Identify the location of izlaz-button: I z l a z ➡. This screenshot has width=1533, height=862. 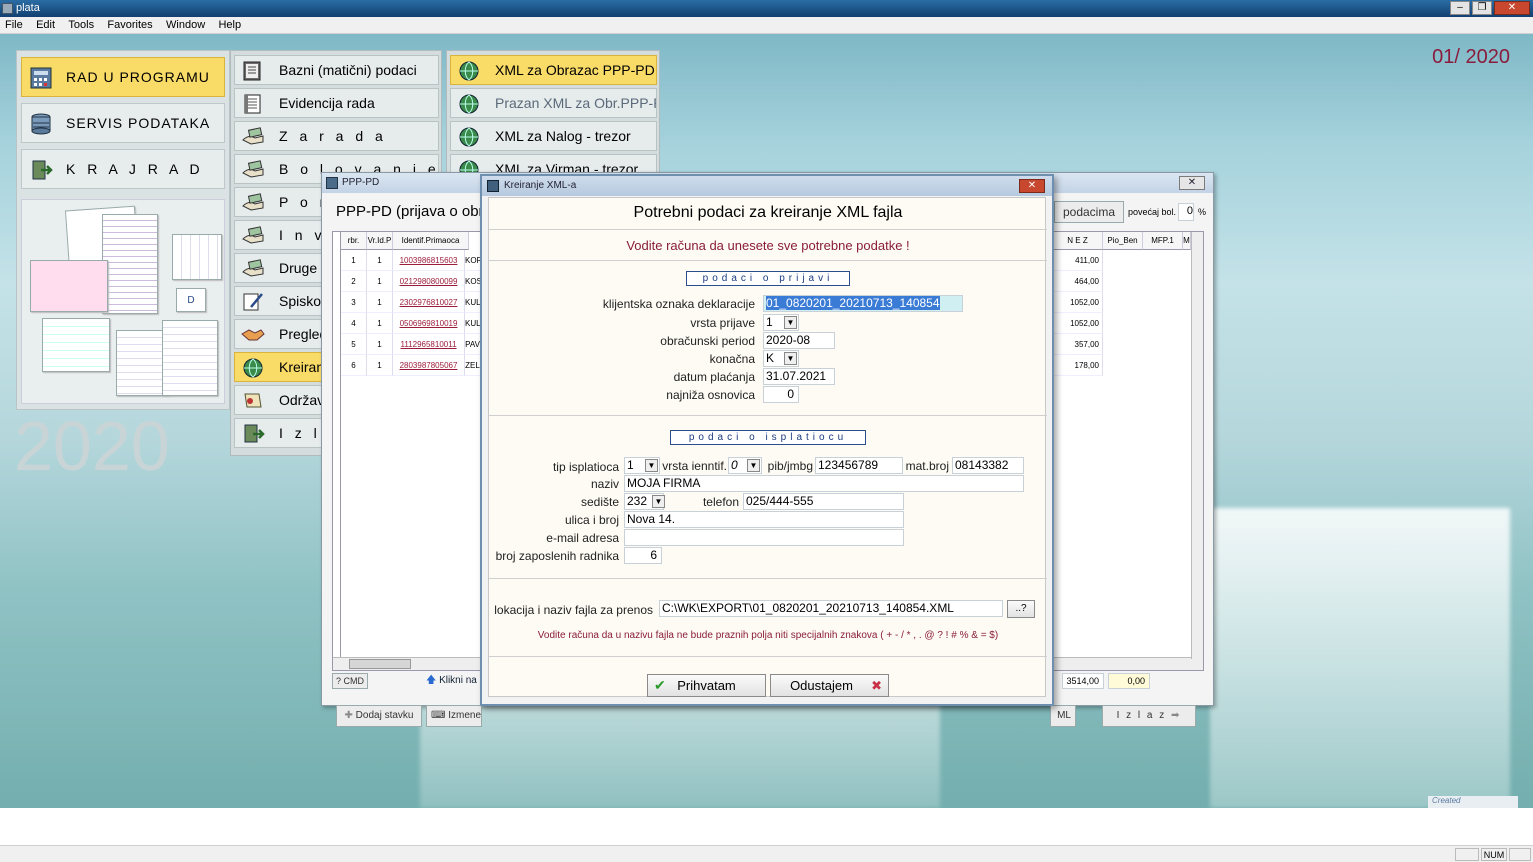
(1149, 716).